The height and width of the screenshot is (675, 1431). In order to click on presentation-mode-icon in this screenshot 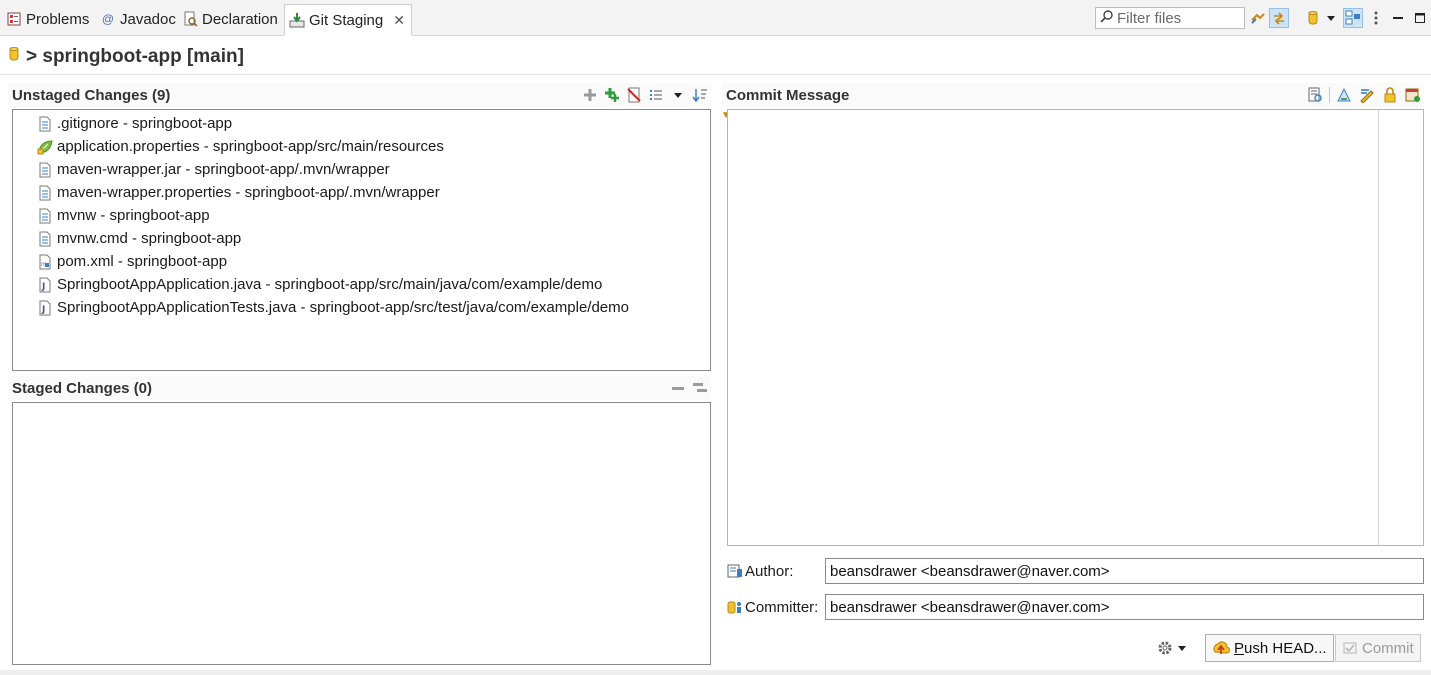, I will do `click(1353, 18)`.